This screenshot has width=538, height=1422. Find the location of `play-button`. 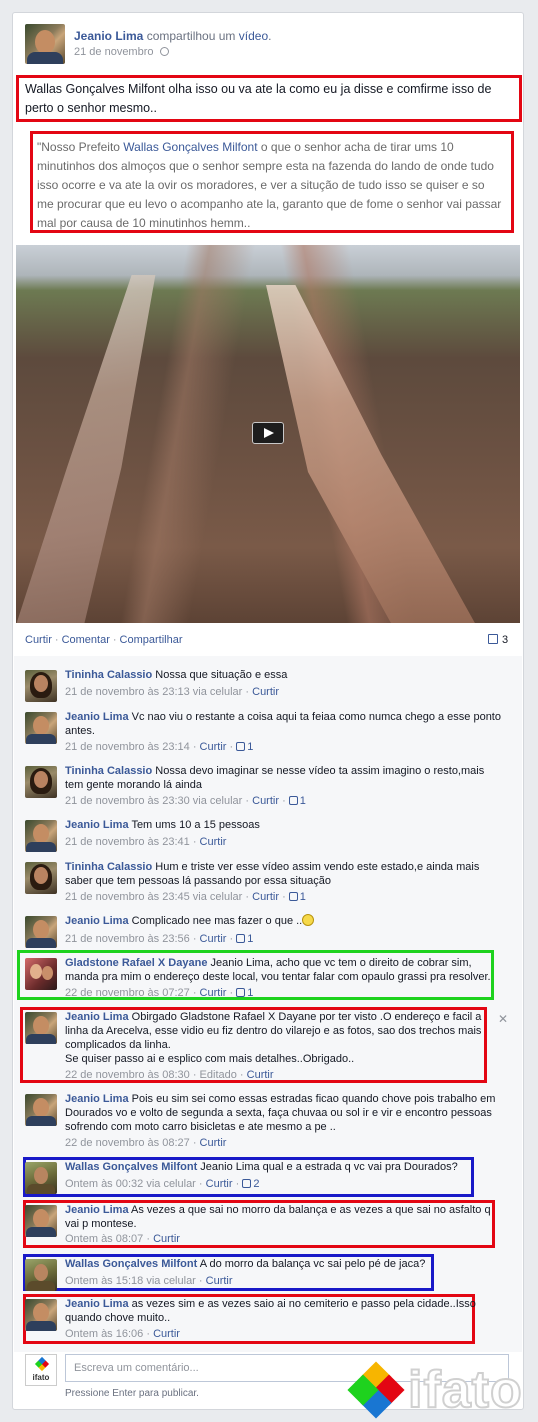

play-button is located at coordinates (268, 433).